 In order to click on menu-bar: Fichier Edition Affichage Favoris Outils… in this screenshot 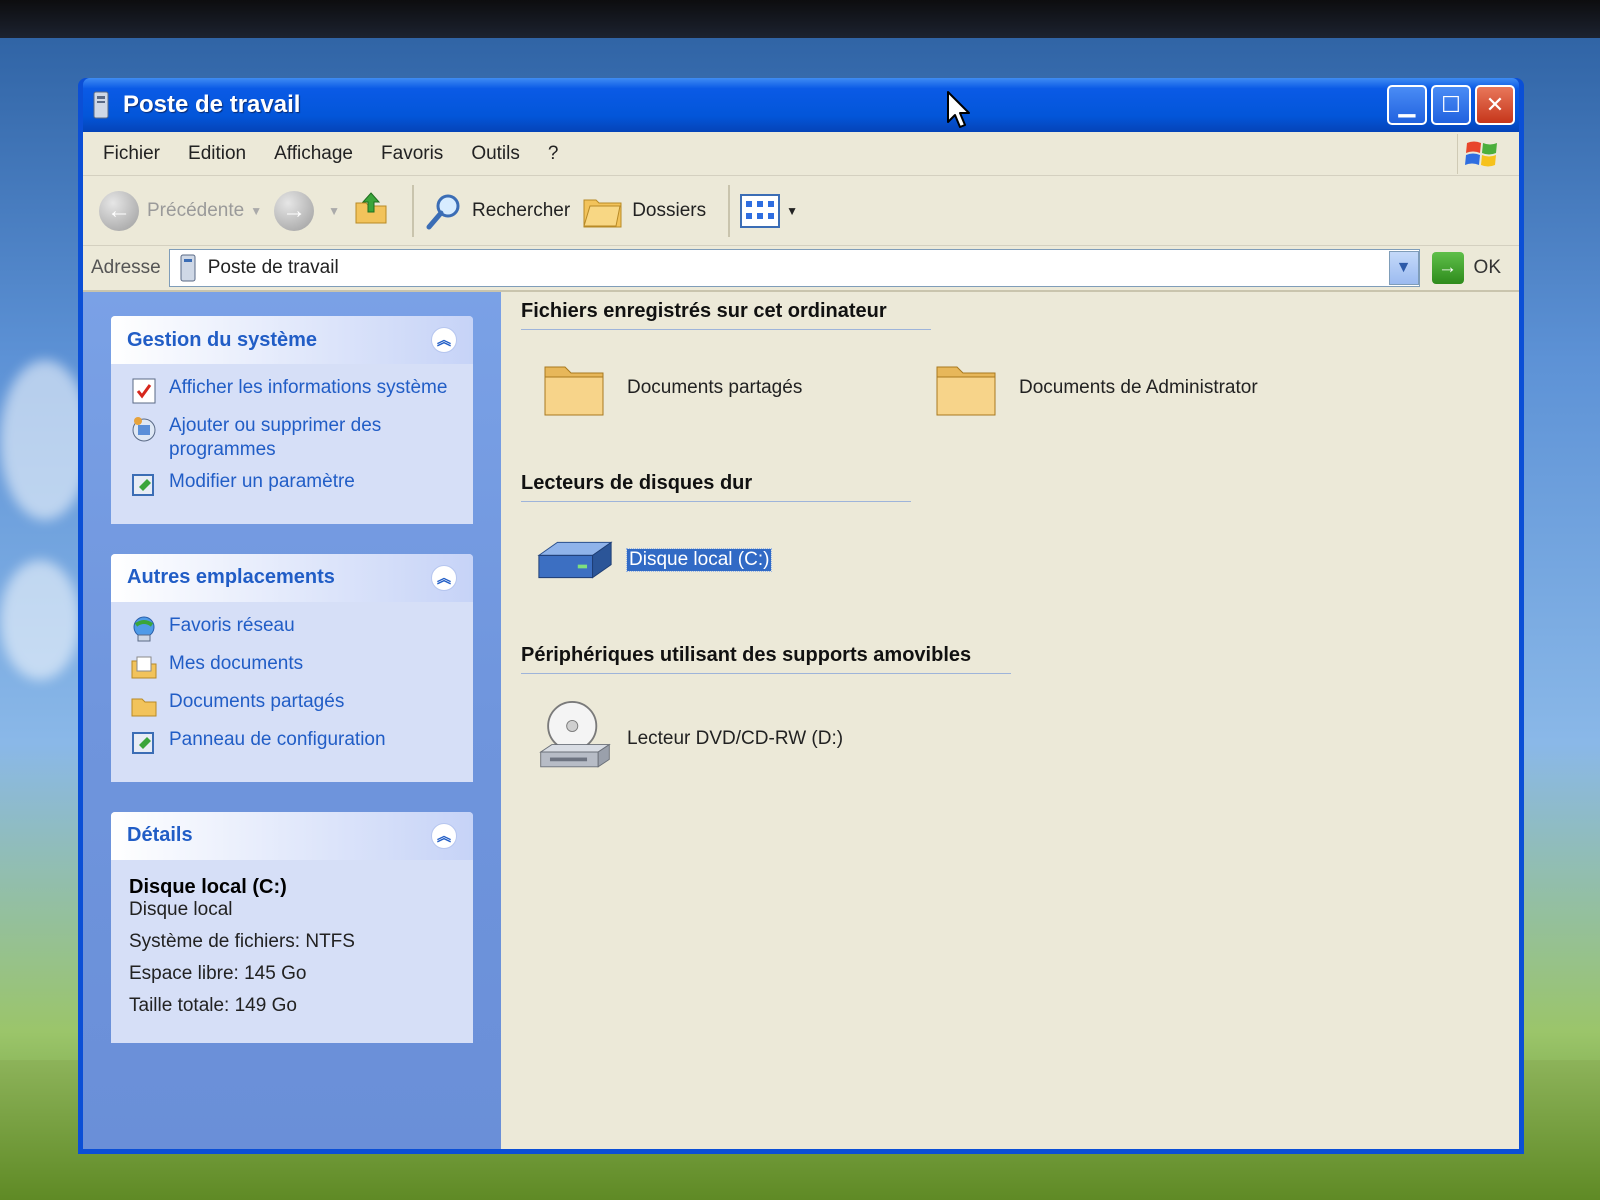, I will do `click(801, 154)`.